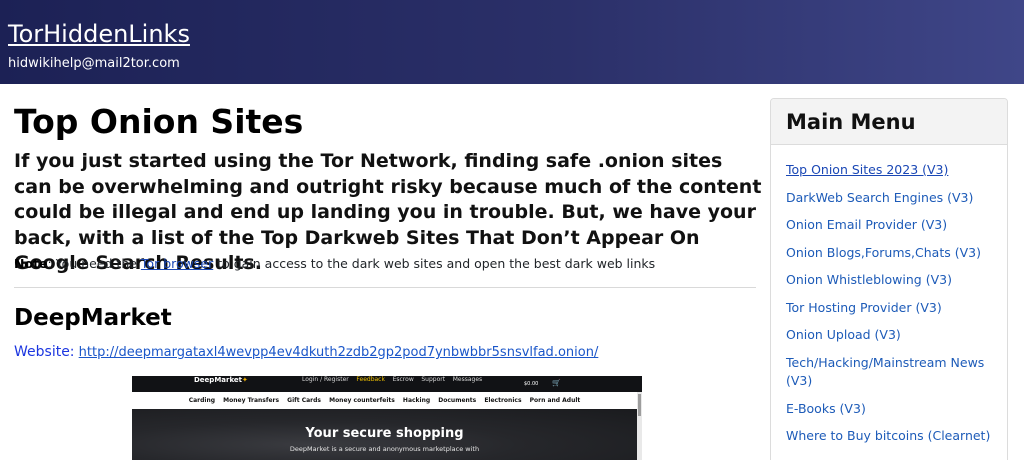 The height and width of the screenshot is (460, 1024). I want to click on site-title-link: TorHiddenLinks, so click(99, 34).